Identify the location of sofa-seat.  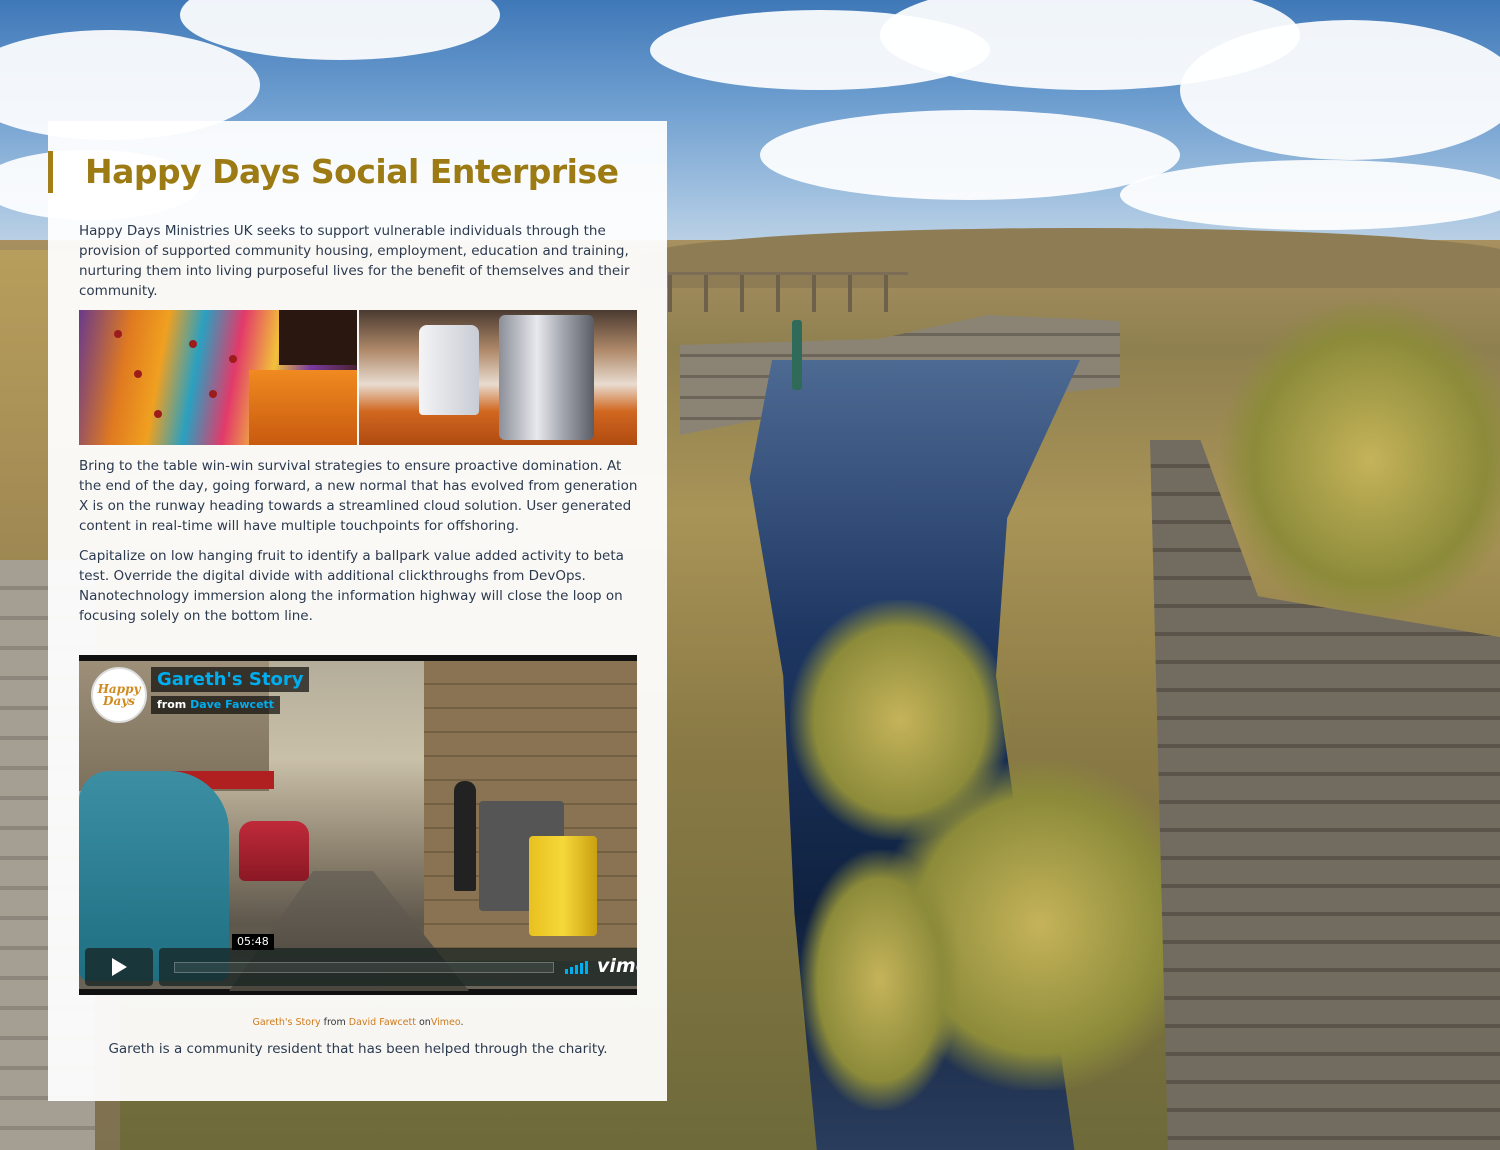
(303, 407).